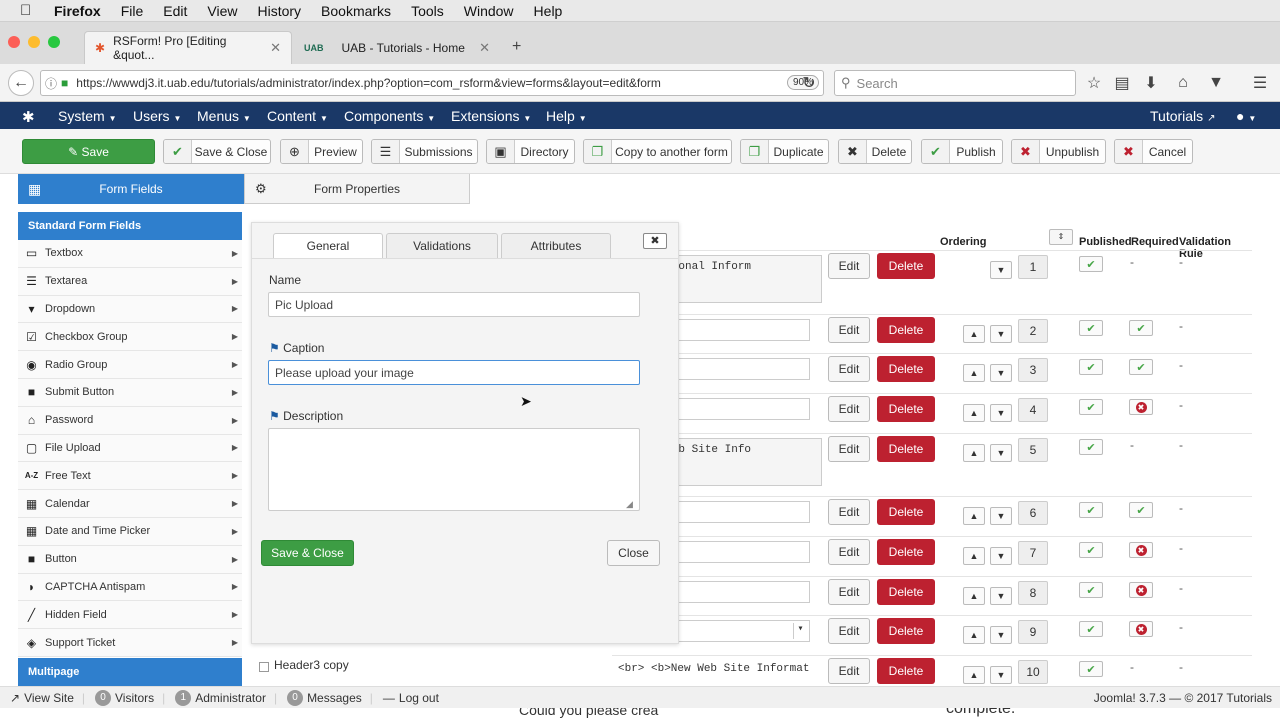  Describe the element at coordinates (131, 189) in the screenshot. I see `tab-form-fields: ▦ Form Fields` at that location.